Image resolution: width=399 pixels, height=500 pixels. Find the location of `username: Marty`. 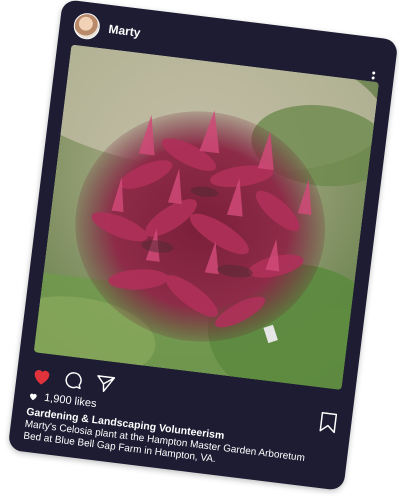

username: Marty is located at coordinates (124, 31).